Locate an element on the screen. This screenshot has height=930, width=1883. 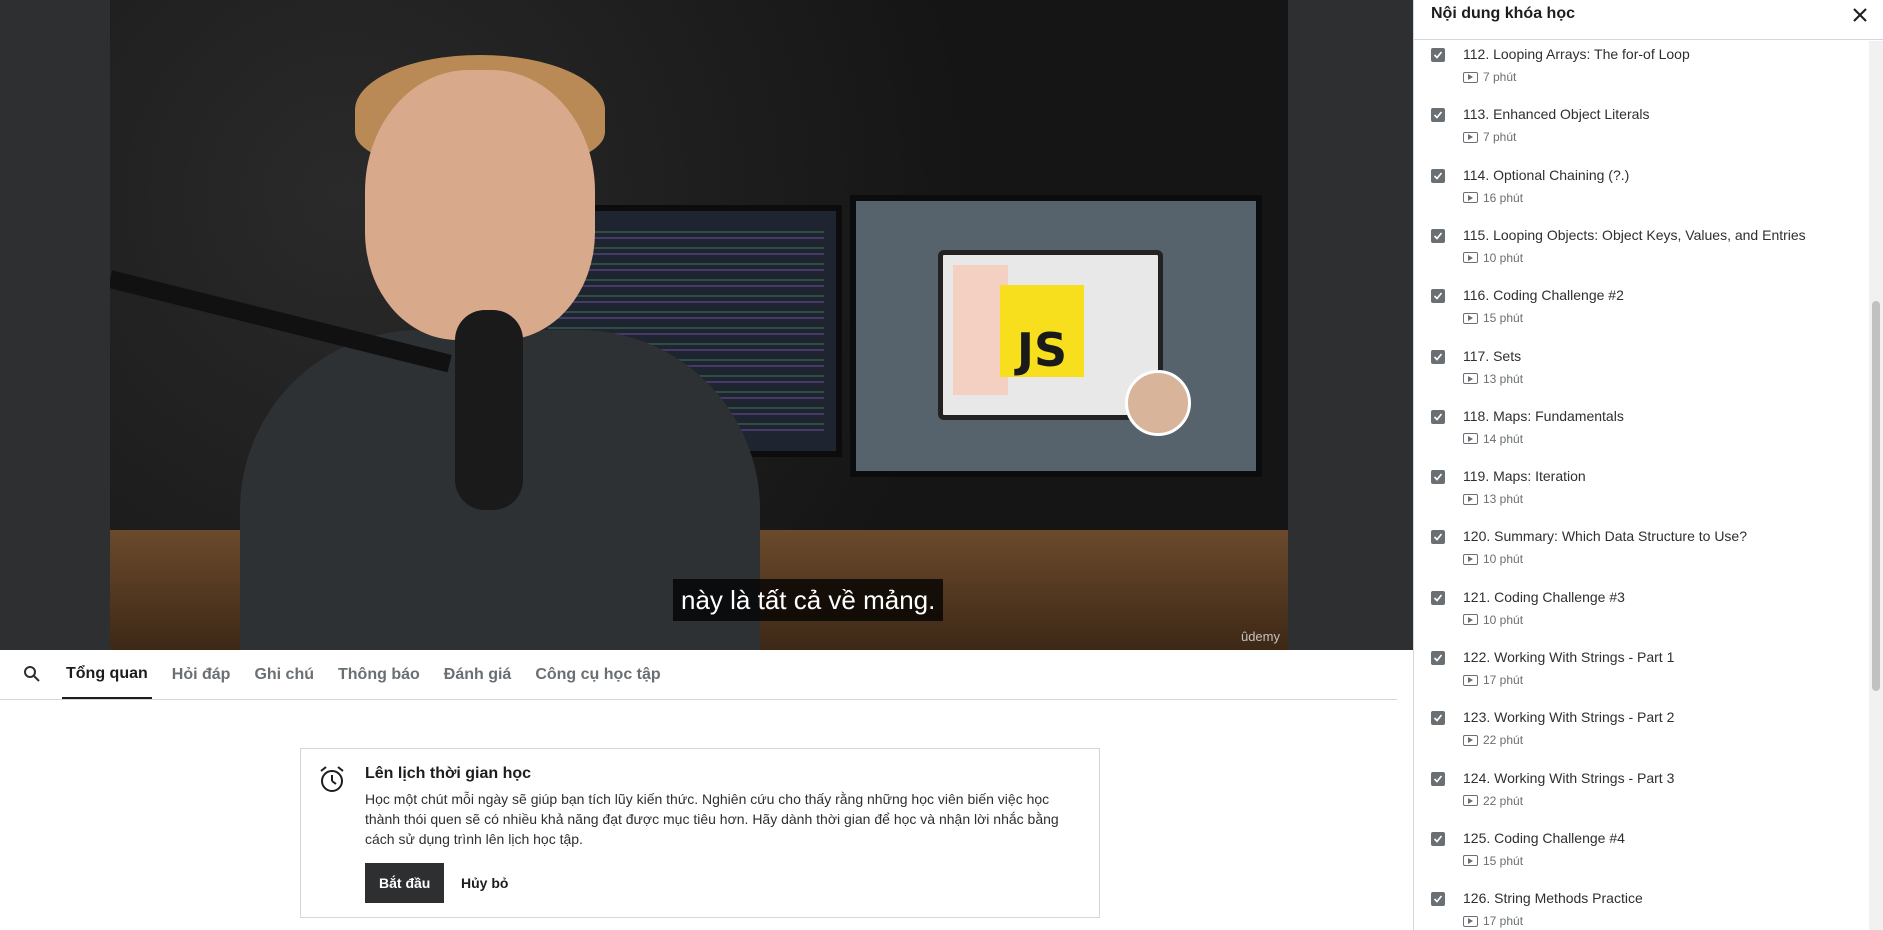
lecture-item: 121. Coding Challenge #3 10 phút is located at coordinates (1642, 614).